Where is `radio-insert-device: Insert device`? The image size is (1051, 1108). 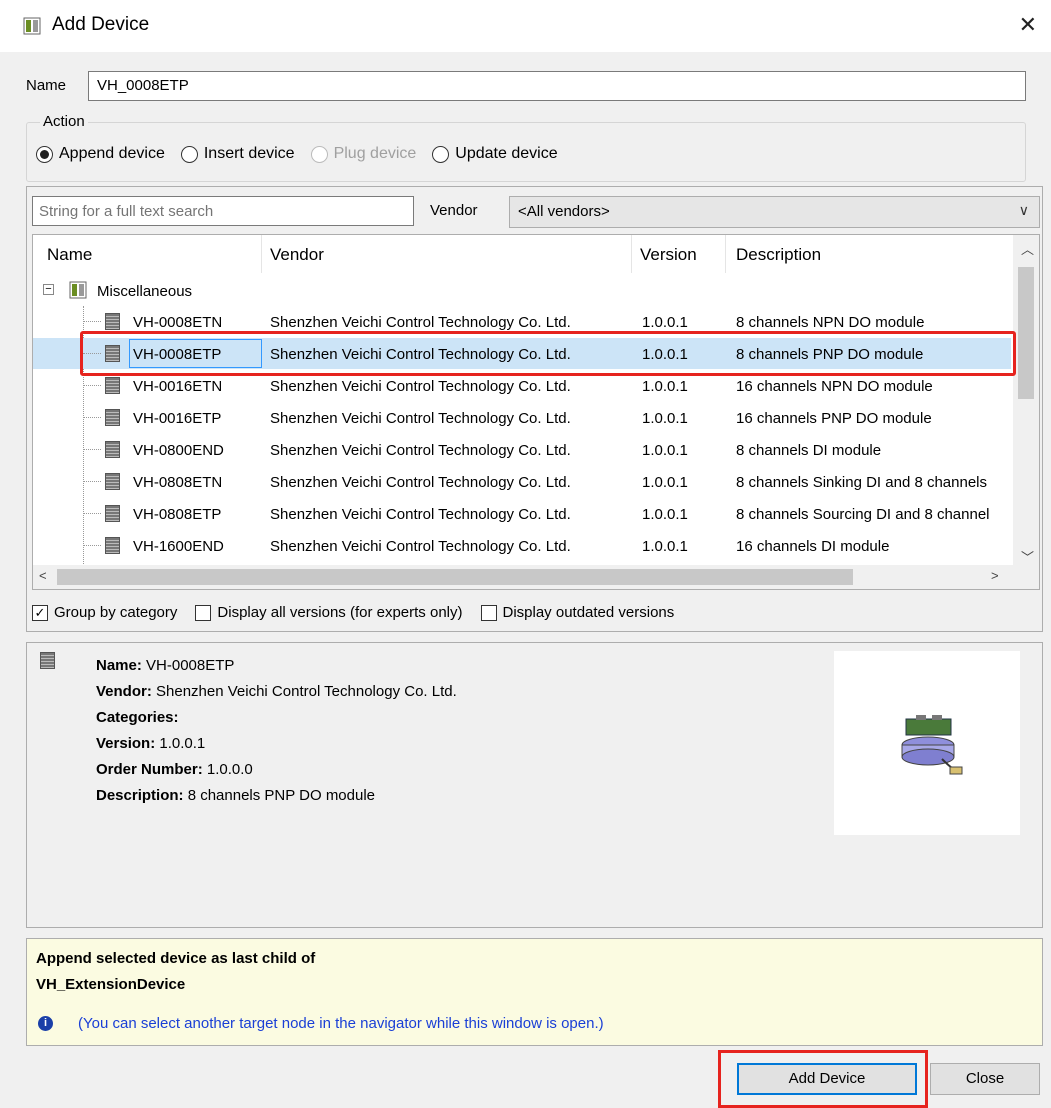
radio-insert-device: Insert device is located at coordinates (237, 154).